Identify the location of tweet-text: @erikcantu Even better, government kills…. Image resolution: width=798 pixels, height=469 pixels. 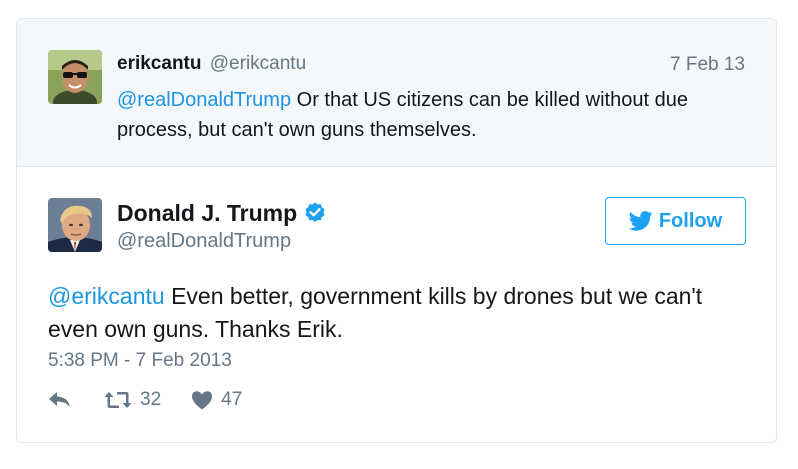
(403, 313).